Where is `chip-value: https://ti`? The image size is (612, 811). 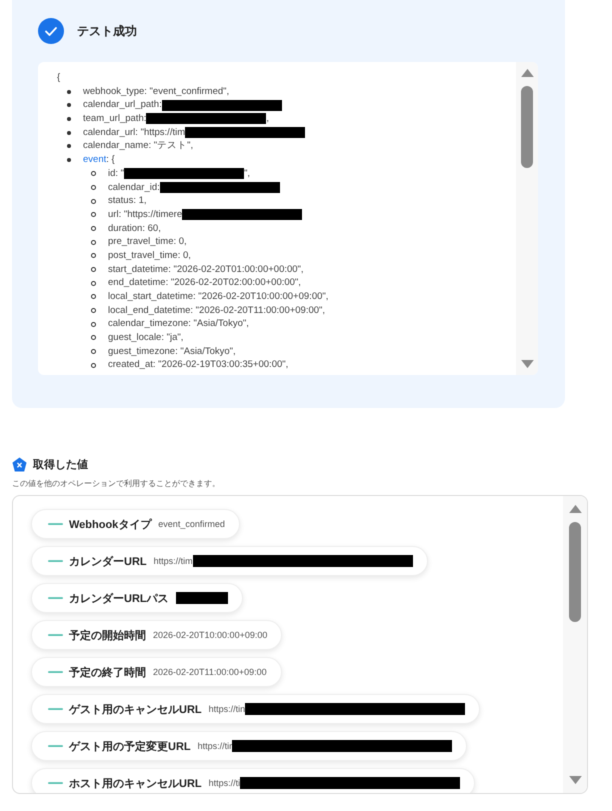
chip-value: https://ti is located at coordinates (224, 783).